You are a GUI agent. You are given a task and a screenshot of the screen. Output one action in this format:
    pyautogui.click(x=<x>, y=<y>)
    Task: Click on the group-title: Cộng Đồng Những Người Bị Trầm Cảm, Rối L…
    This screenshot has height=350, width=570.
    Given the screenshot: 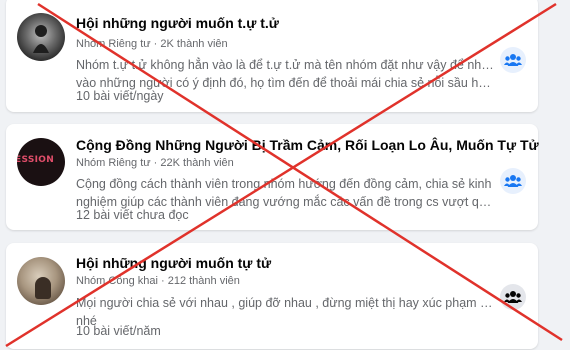 What is the action you would take?
    pyautogui.click(x=307, y=145)
    